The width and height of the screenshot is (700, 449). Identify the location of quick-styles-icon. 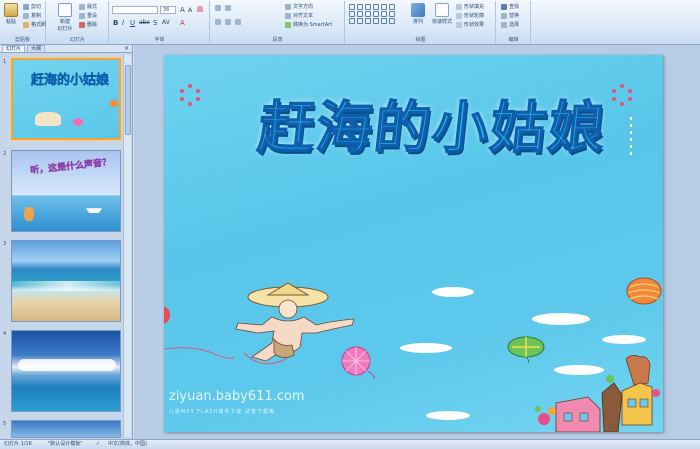
(442, 10).